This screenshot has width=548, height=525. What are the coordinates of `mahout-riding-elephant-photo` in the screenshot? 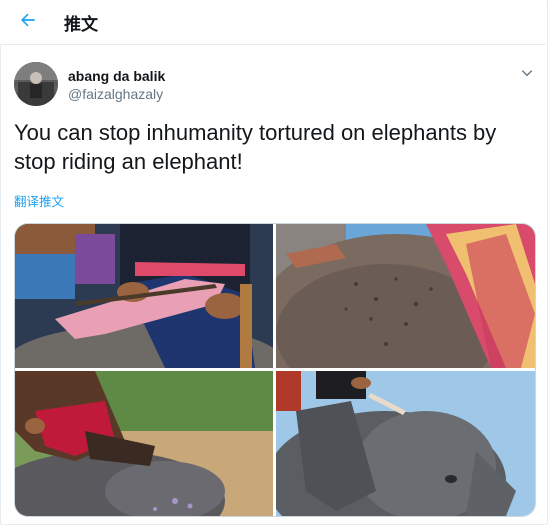 It's located at (144, 296).